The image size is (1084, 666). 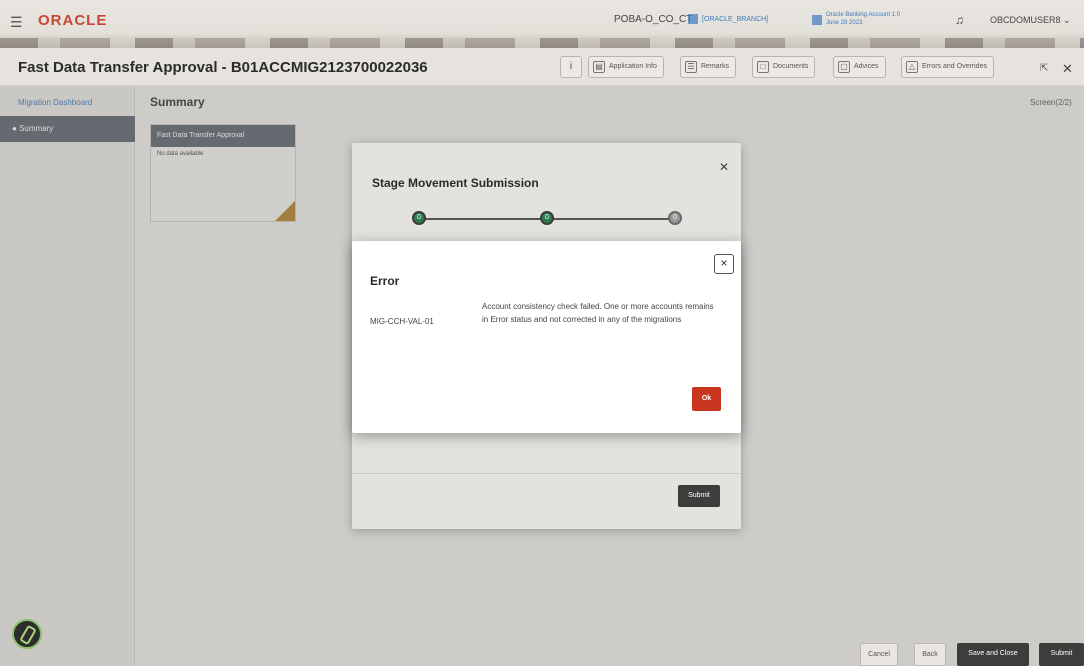 I want to click on bank-date: June 28 2023, so click(x=844, y=23).